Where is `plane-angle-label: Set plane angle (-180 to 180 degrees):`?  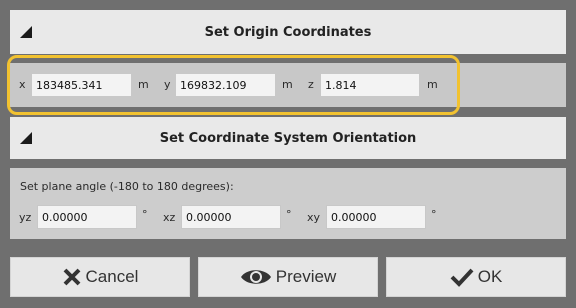 plane-angle-label: Set plane angle (-180 to 180 degrees): is located at coordinates (127, 186).